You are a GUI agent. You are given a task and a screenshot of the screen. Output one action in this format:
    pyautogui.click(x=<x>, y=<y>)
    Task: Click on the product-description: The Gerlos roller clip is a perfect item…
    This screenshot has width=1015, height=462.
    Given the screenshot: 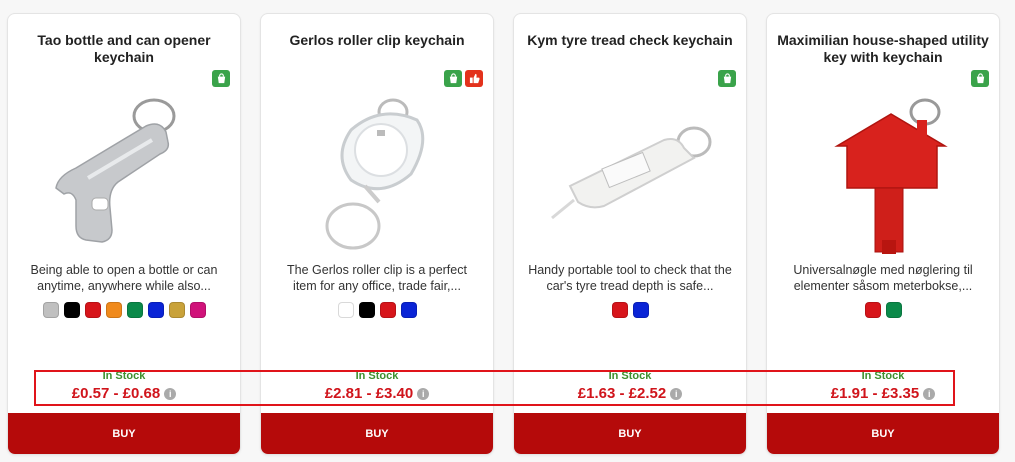 What is the action you would take?
    pyautogui.click(x=377, y=278)
    